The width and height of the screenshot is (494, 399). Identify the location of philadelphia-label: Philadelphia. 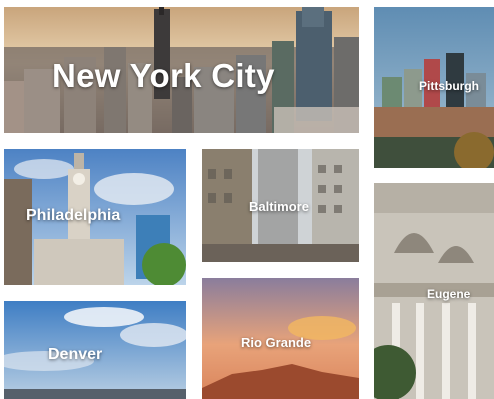
(73, 215).